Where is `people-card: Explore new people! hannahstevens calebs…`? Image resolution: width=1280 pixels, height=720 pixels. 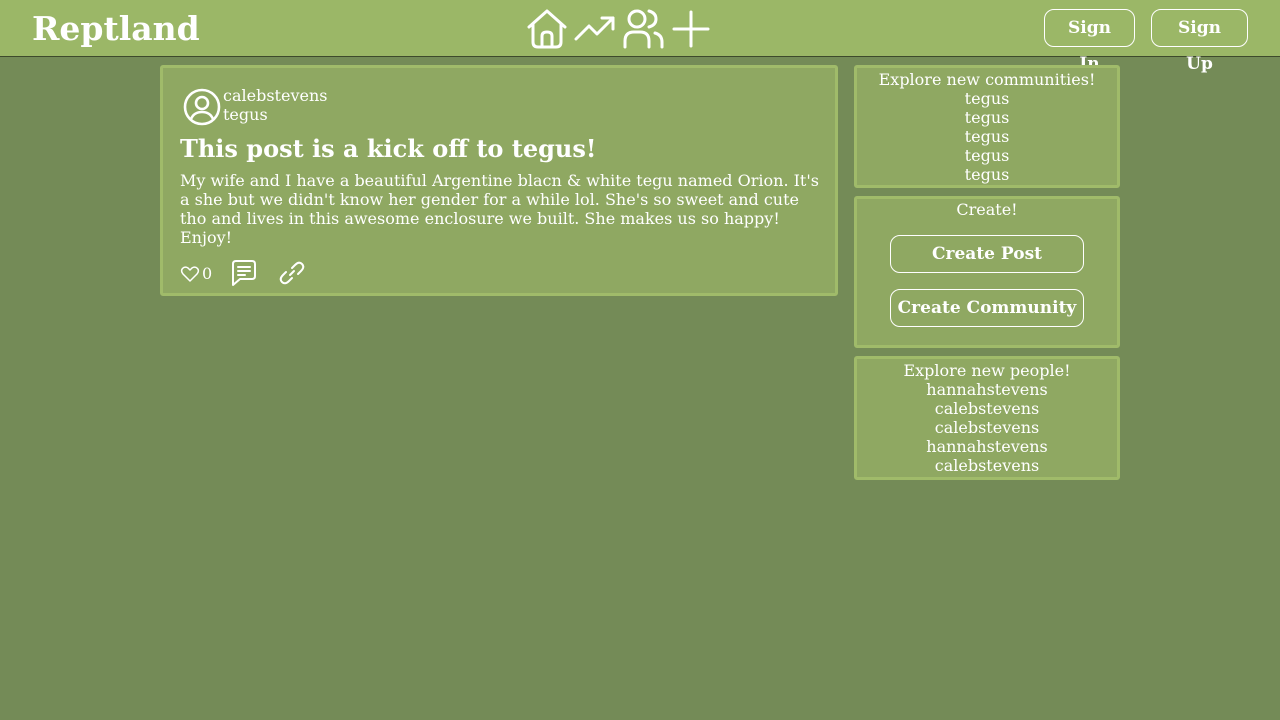
people-card: Explore new people! hannahstevens calebs… is located at coordinates (987, 418).